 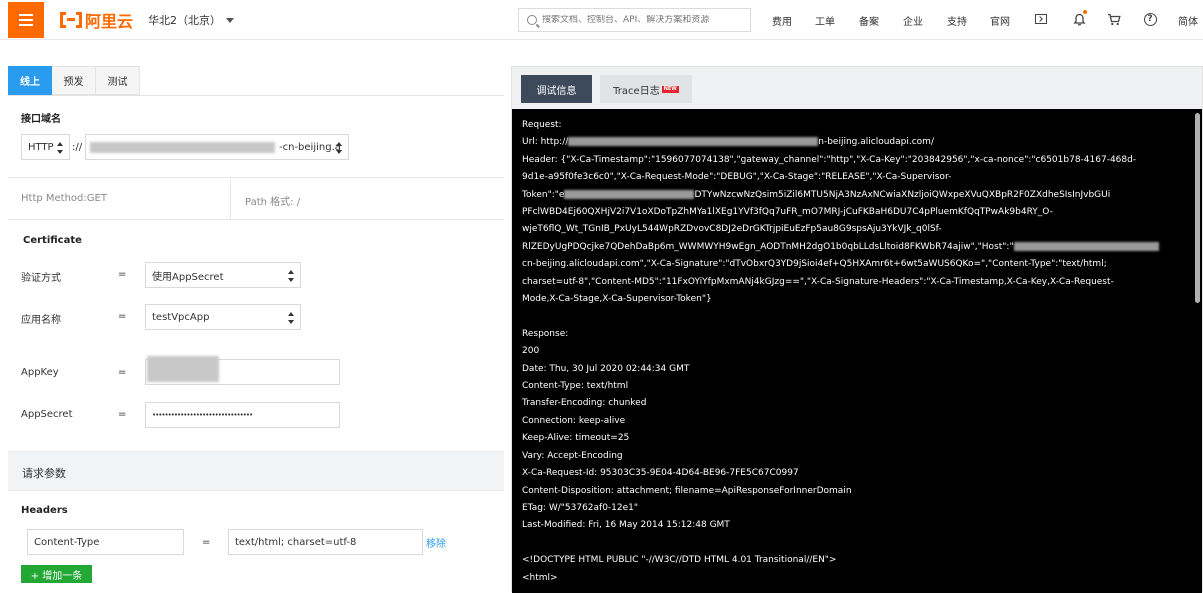 I want to click on aliyun-logo: 阿里云, so click(x=96, y=20).